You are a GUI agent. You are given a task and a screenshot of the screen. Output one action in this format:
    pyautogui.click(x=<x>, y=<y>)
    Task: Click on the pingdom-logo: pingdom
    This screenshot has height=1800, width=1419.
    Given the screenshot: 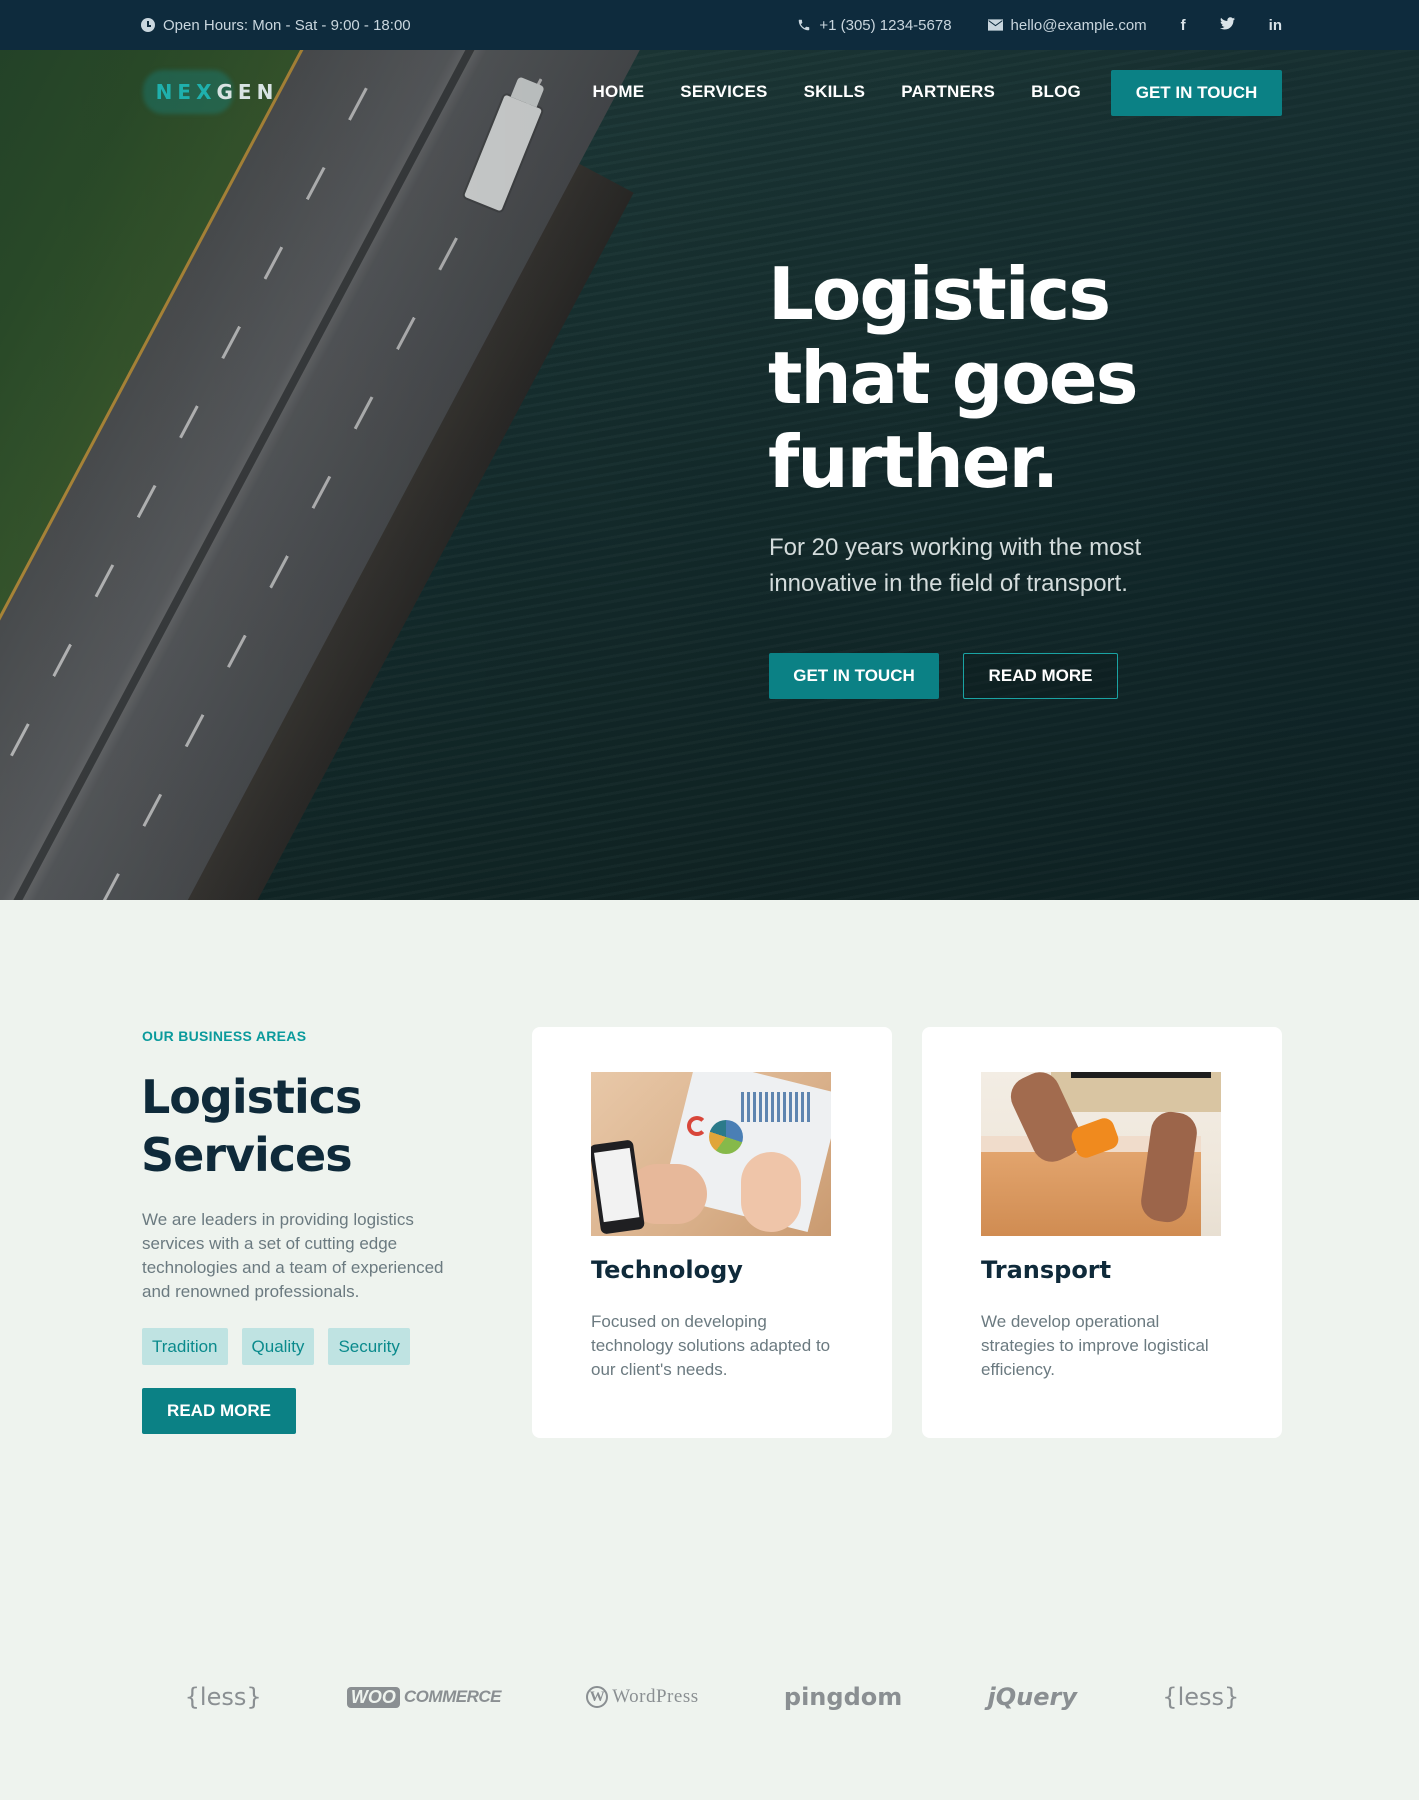 What is the action you would take?
    pyautogui.click(x=843, y=1697)
    